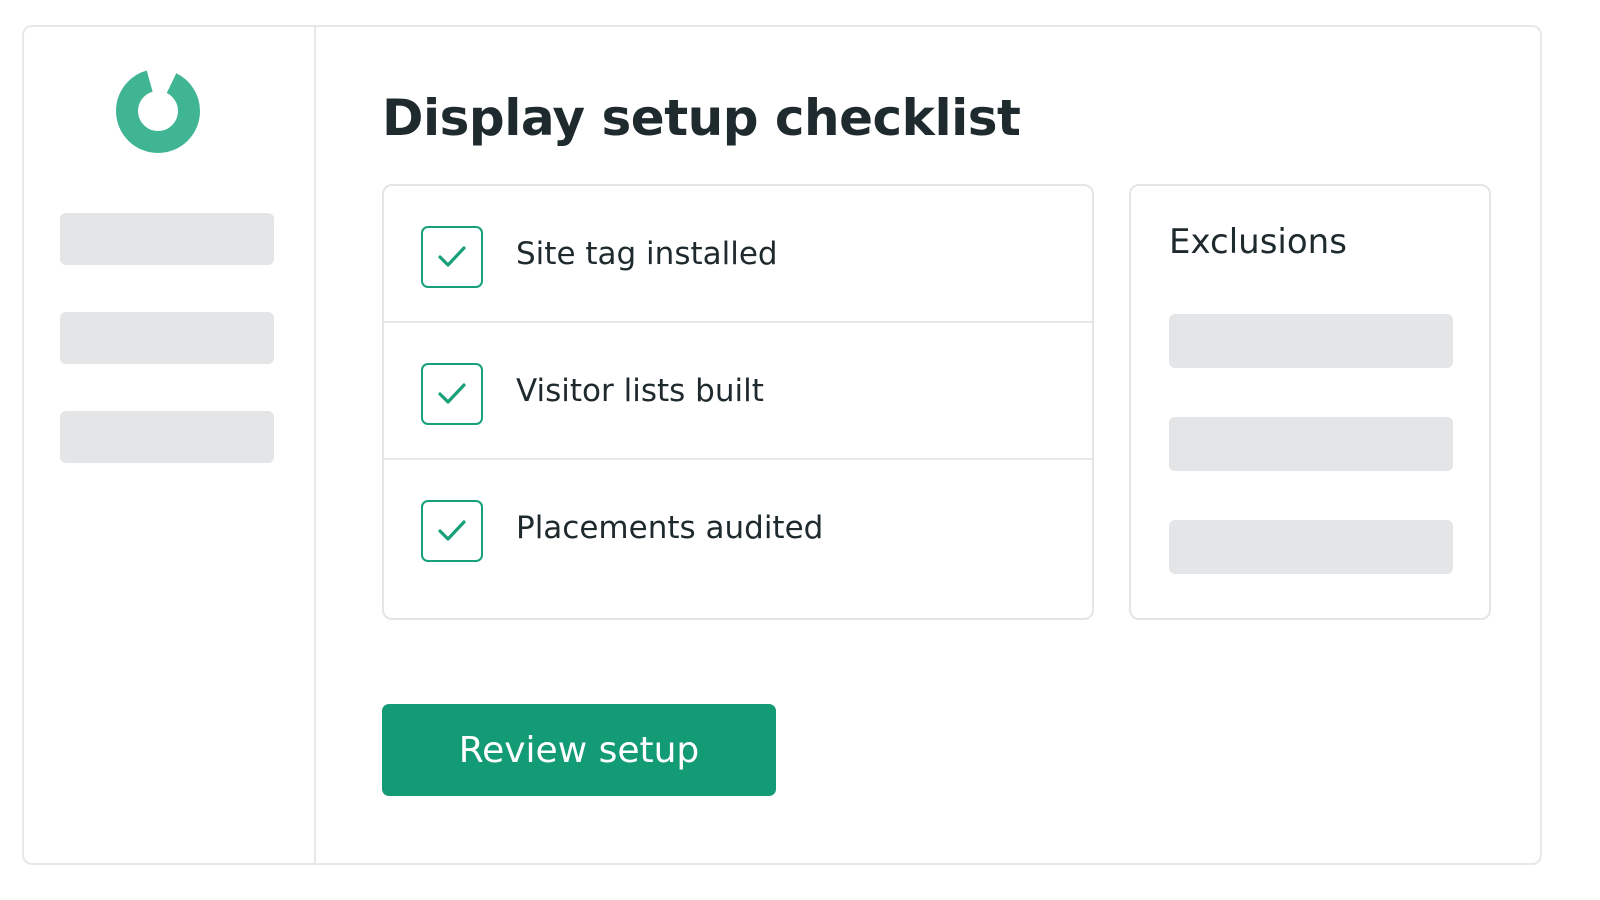  Describe the element at coordinates (647, 254) in the screenshot. I see `checklist-item-label: Site tag installed` at that location.